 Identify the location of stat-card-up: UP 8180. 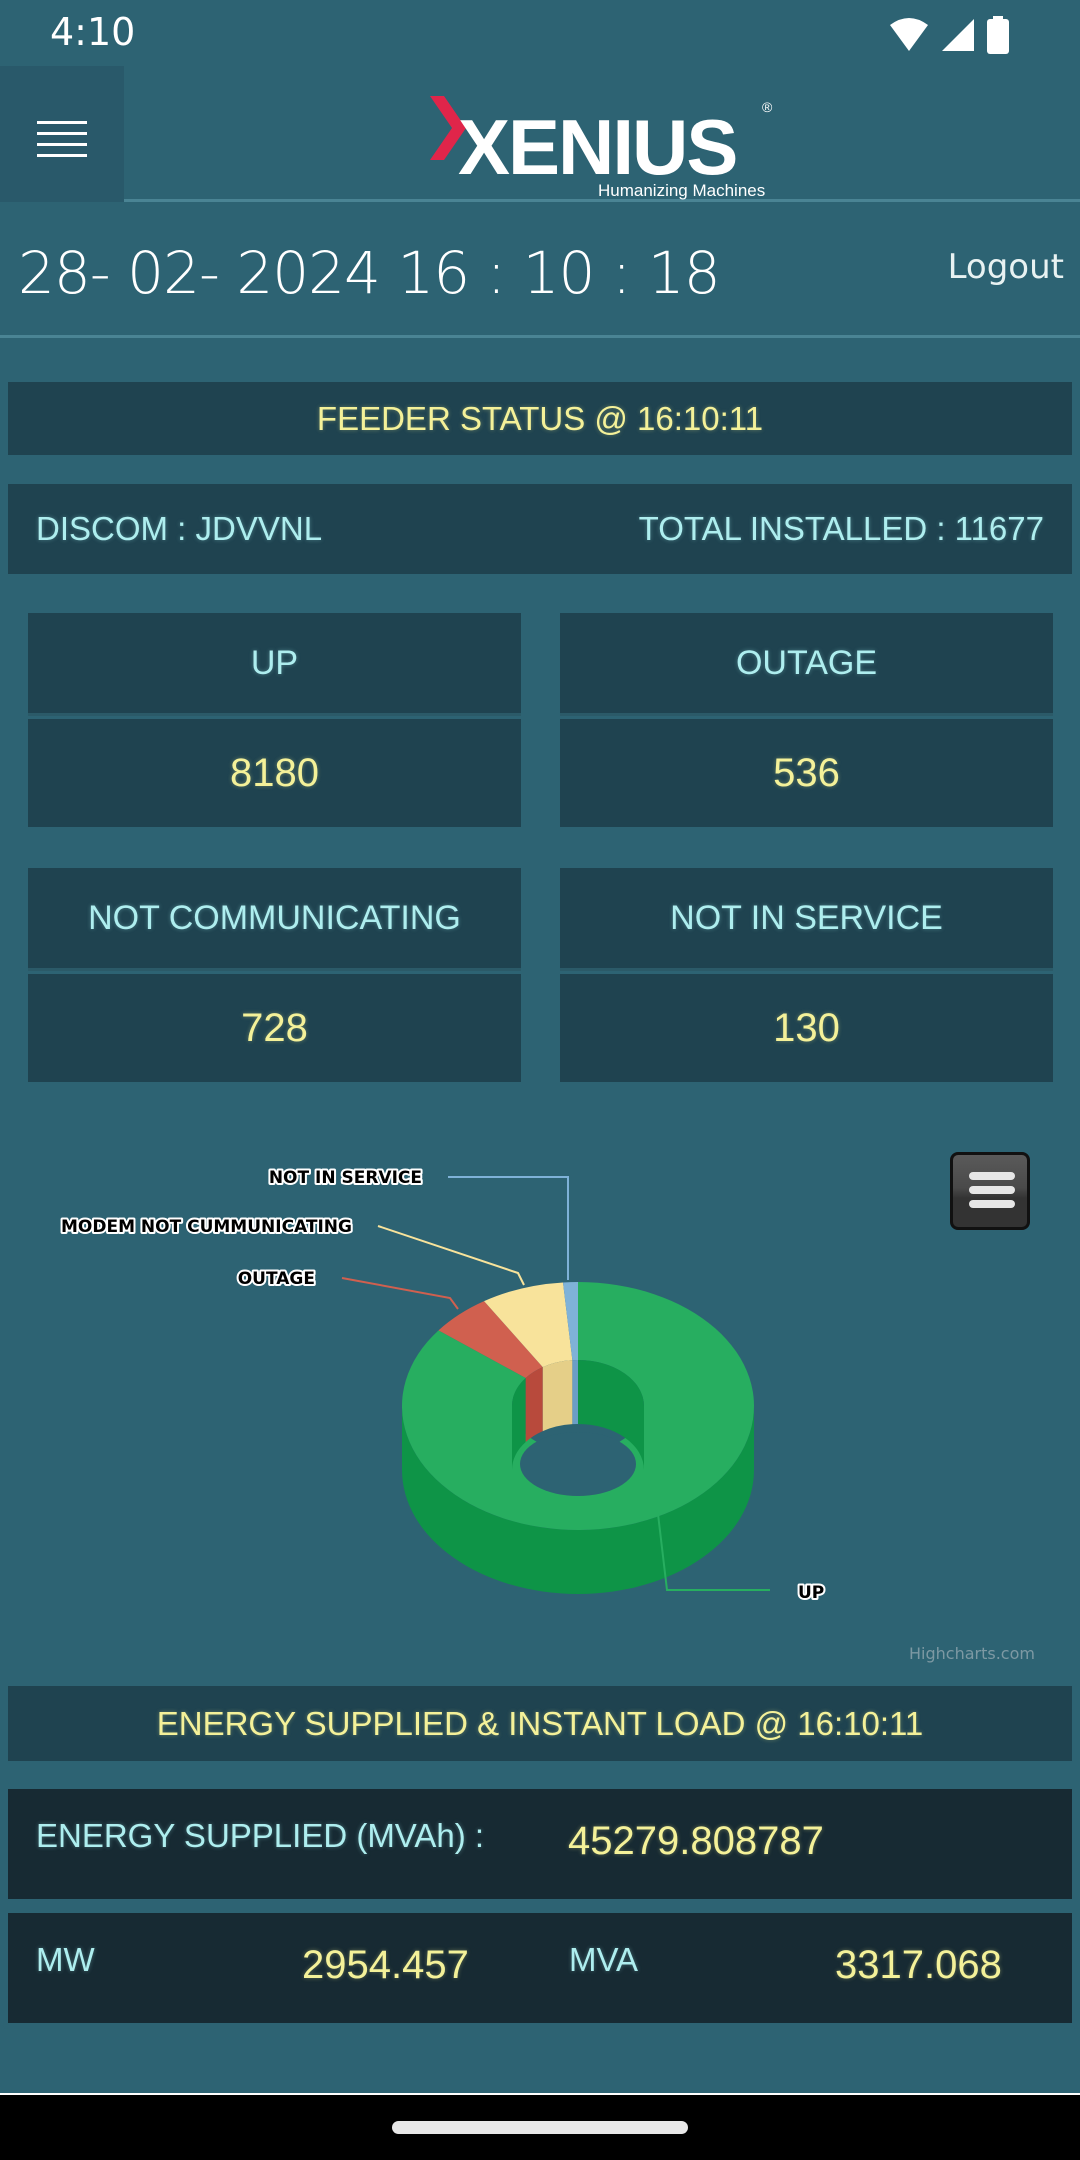
(274, 720).